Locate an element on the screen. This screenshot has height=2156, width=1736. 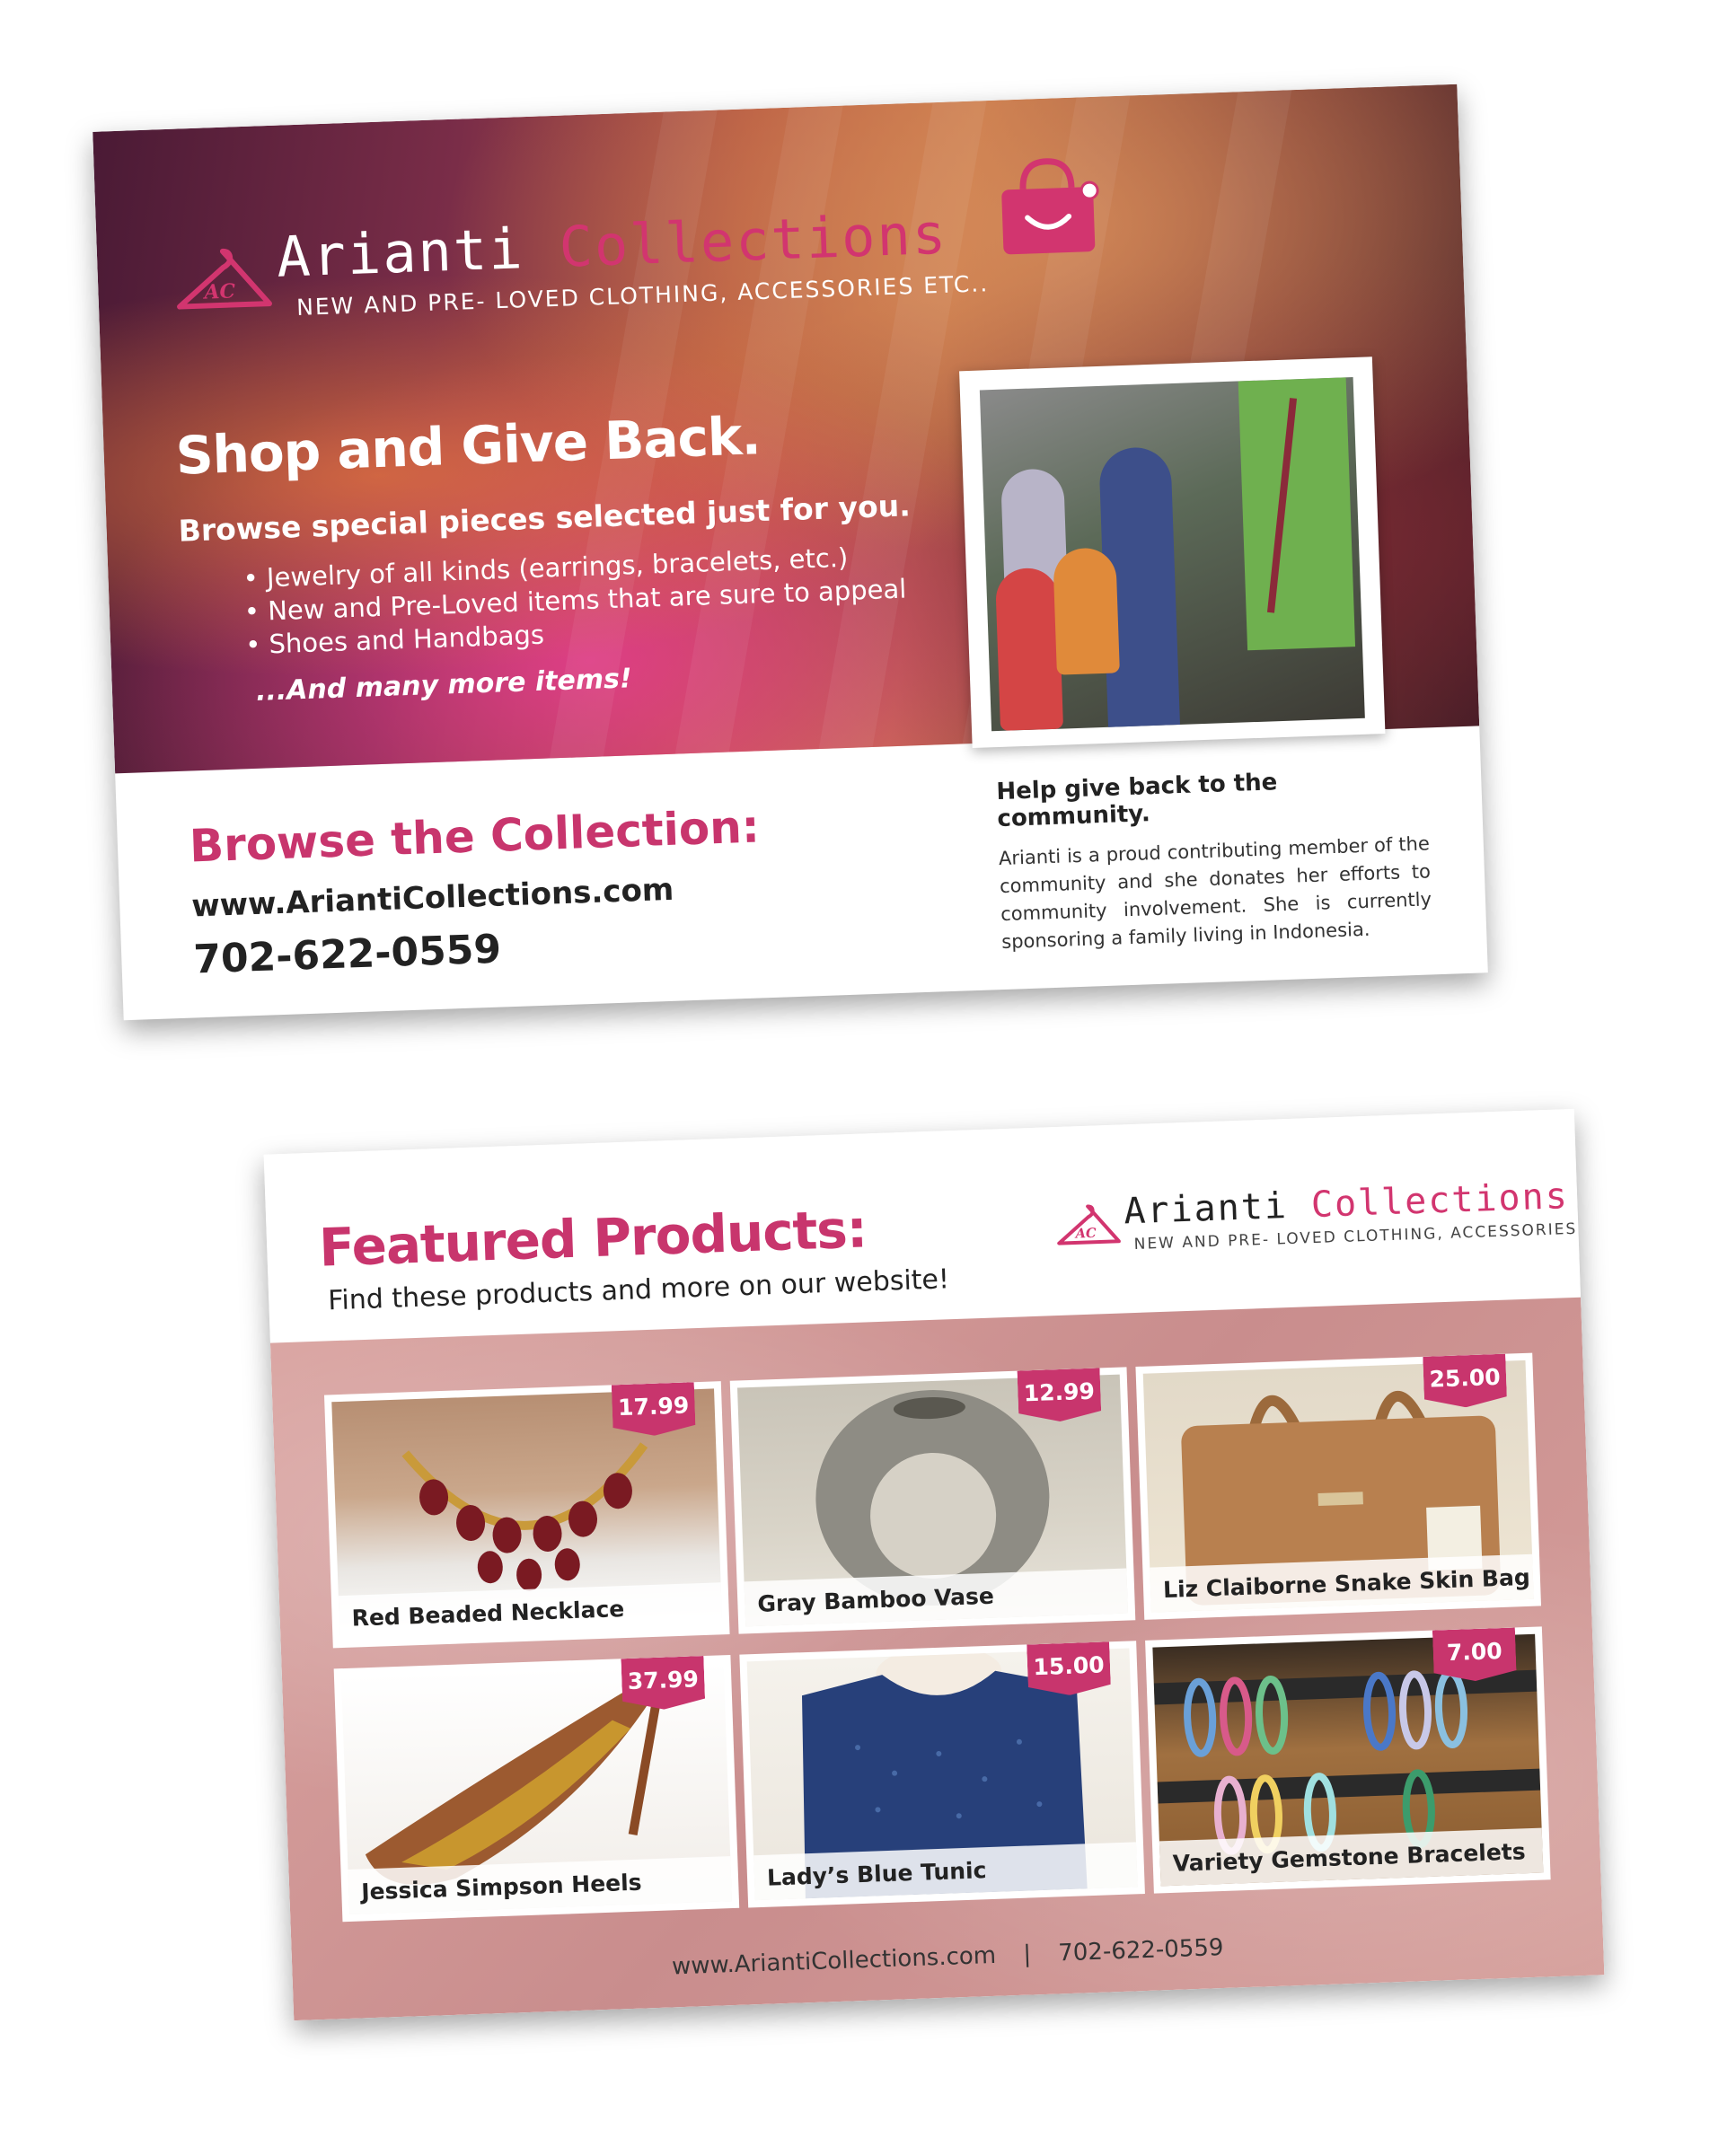
product-card: Liz Claiborne Snake Skin Bag 25.00 is located at coordinates (1339, 1486).